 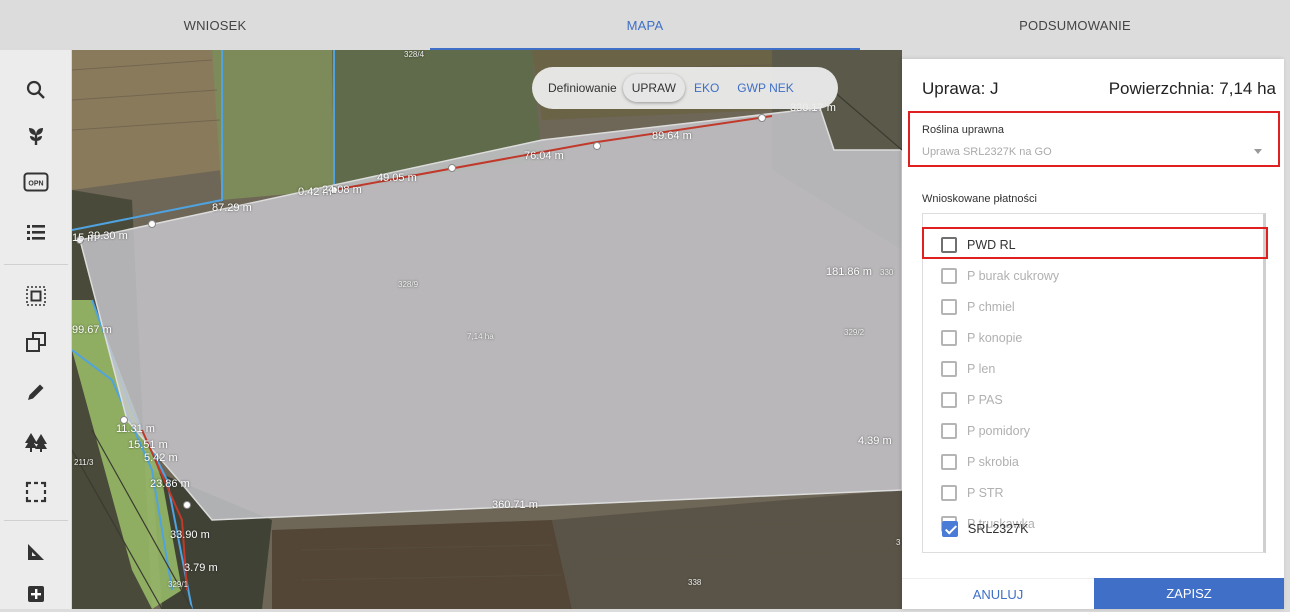 I want to click on measurement-label: 33.90 m, so click(x=190, y=535).